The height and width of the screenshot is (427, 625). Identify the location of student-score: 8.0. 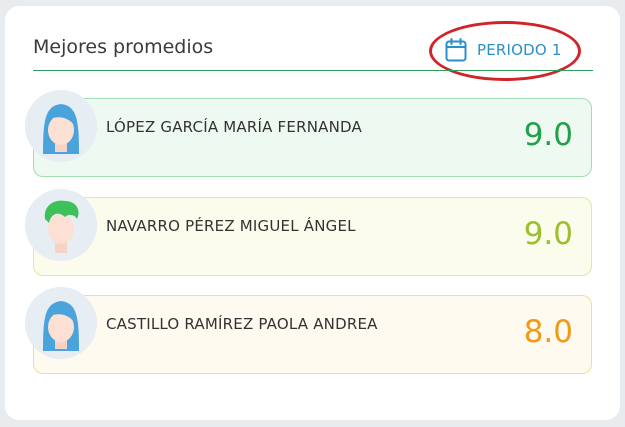
(548, 332).